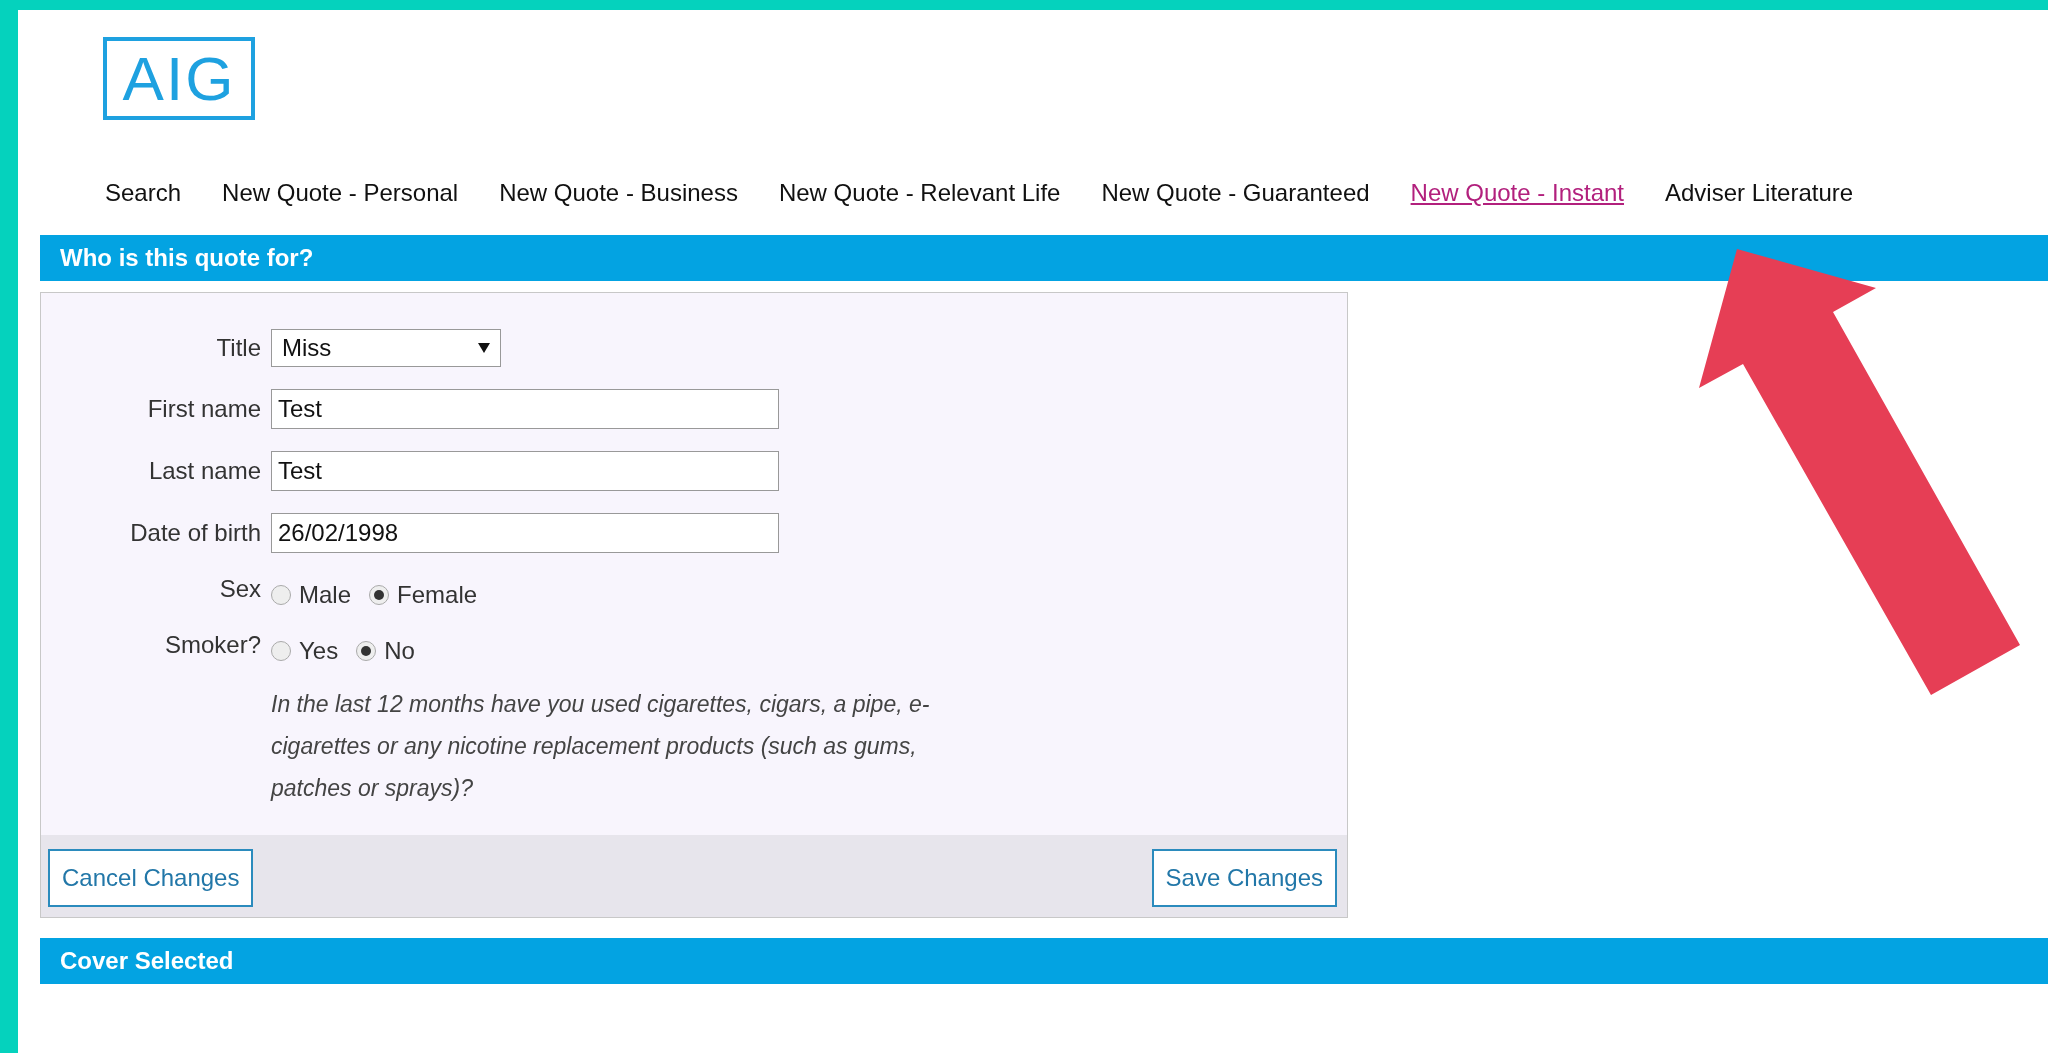 The image size is (2048, 1053). What do you see at coordinates (340, 193) in the screenshot?
I see `nav-link: New Quote - Personal` at bounding box center [340, 193].